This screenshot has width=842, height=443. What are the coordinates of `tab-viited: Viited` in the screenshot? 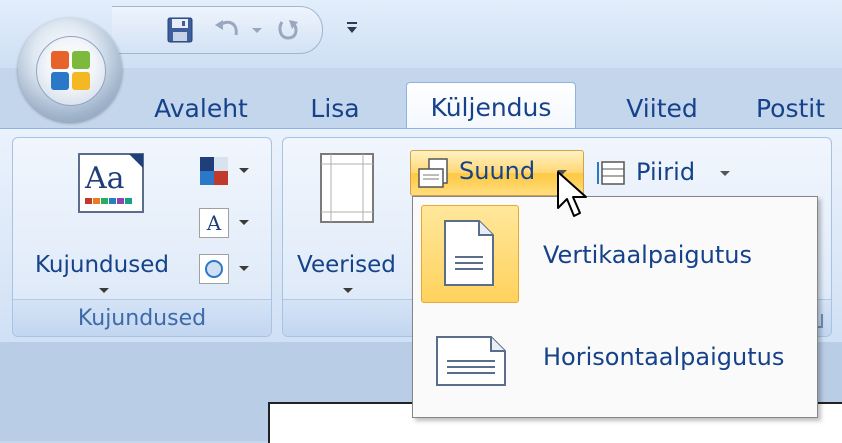 It's located at (662, 108).